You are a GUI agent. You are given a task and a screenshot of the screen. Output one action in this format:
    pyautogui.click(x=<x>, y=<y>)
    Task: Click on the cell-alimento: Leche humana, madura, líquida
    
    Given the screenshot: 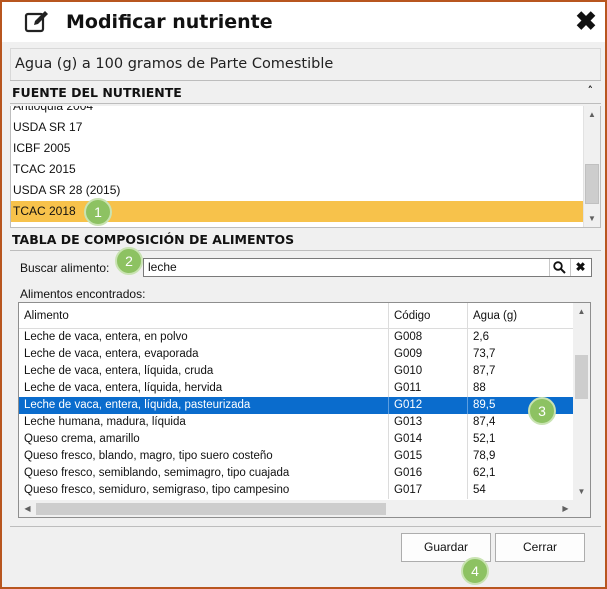 What is the action you would take?
    pyautogui.click(x=204, y=422)
    